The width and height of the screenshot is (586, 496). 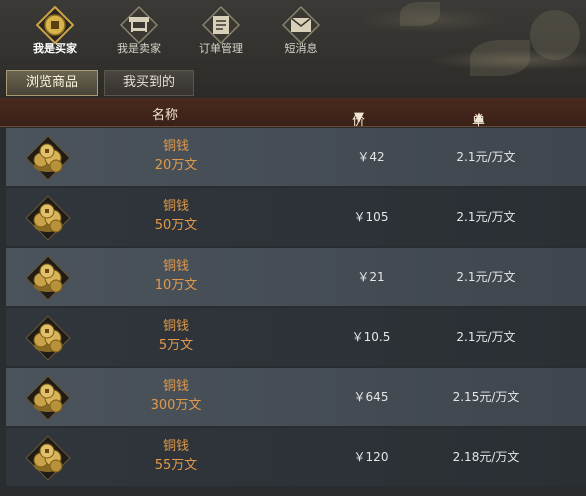 What do you see at coordinates (176, 225) in the screenshot?
I see `item-amount: 50万文` at bounding box center [176, 225].